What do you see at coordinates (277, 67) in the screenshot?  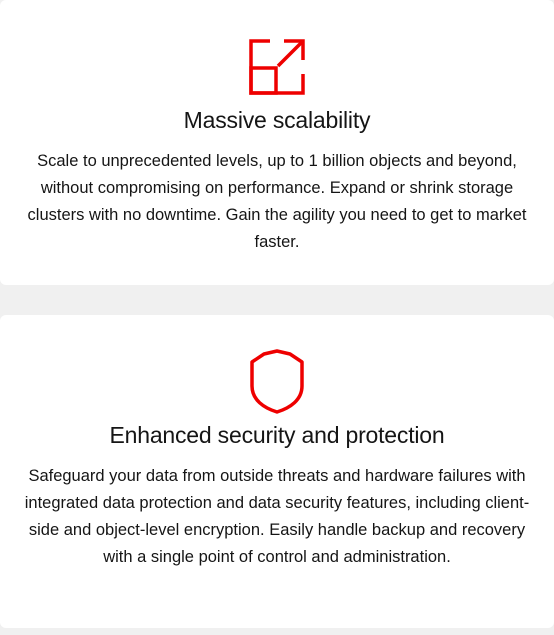 I see `expand-arrows-icon` at bounding box center [277, 67].